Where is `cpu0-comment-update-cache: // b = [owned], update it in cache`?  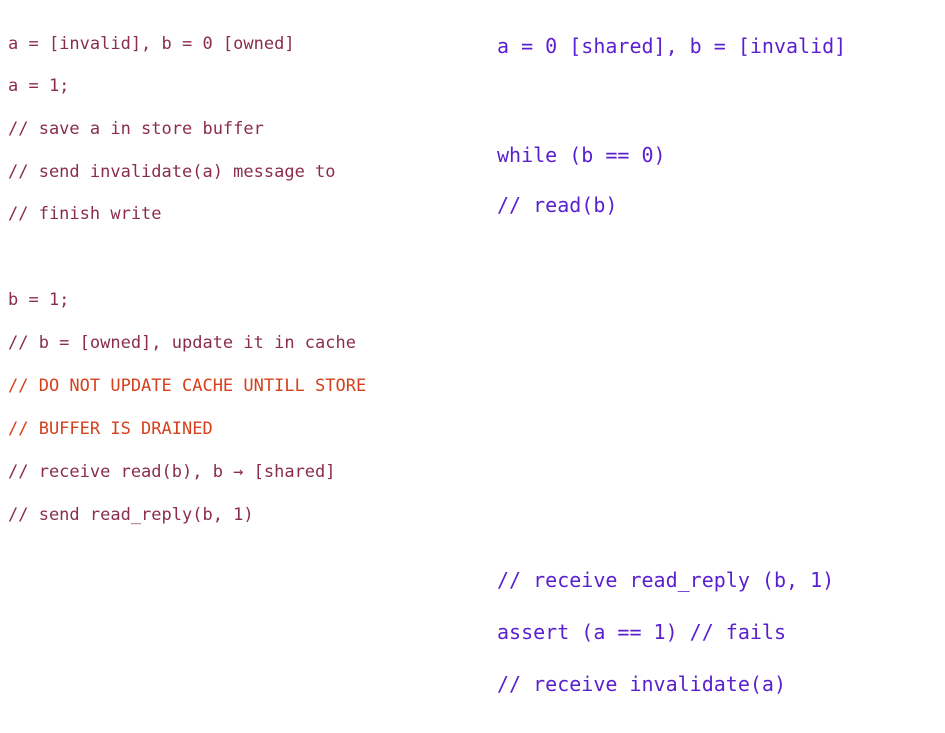 cpu0-comment-update-cache: // b = [owned], update it in cache is located at coordinates (182, 343).